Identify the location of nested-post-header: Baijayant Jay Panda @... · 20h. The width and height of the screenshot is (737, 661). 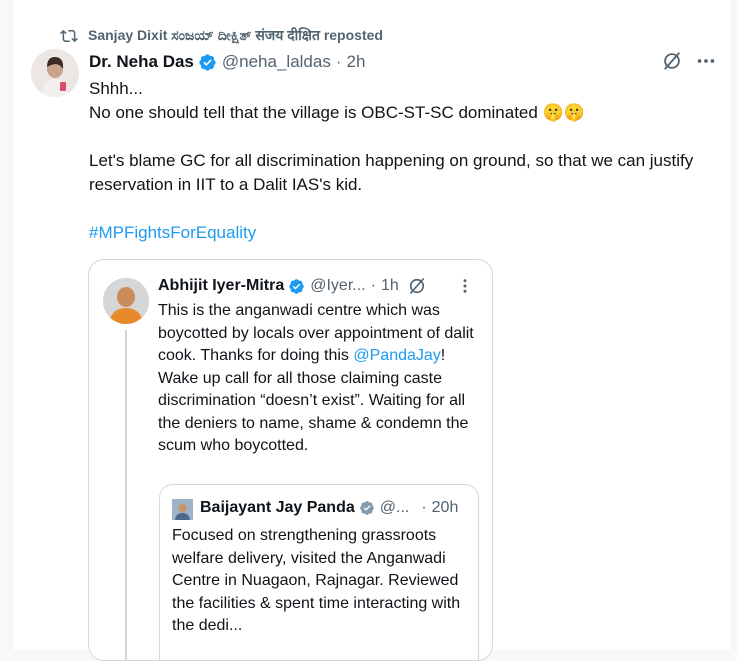
(333, 508).